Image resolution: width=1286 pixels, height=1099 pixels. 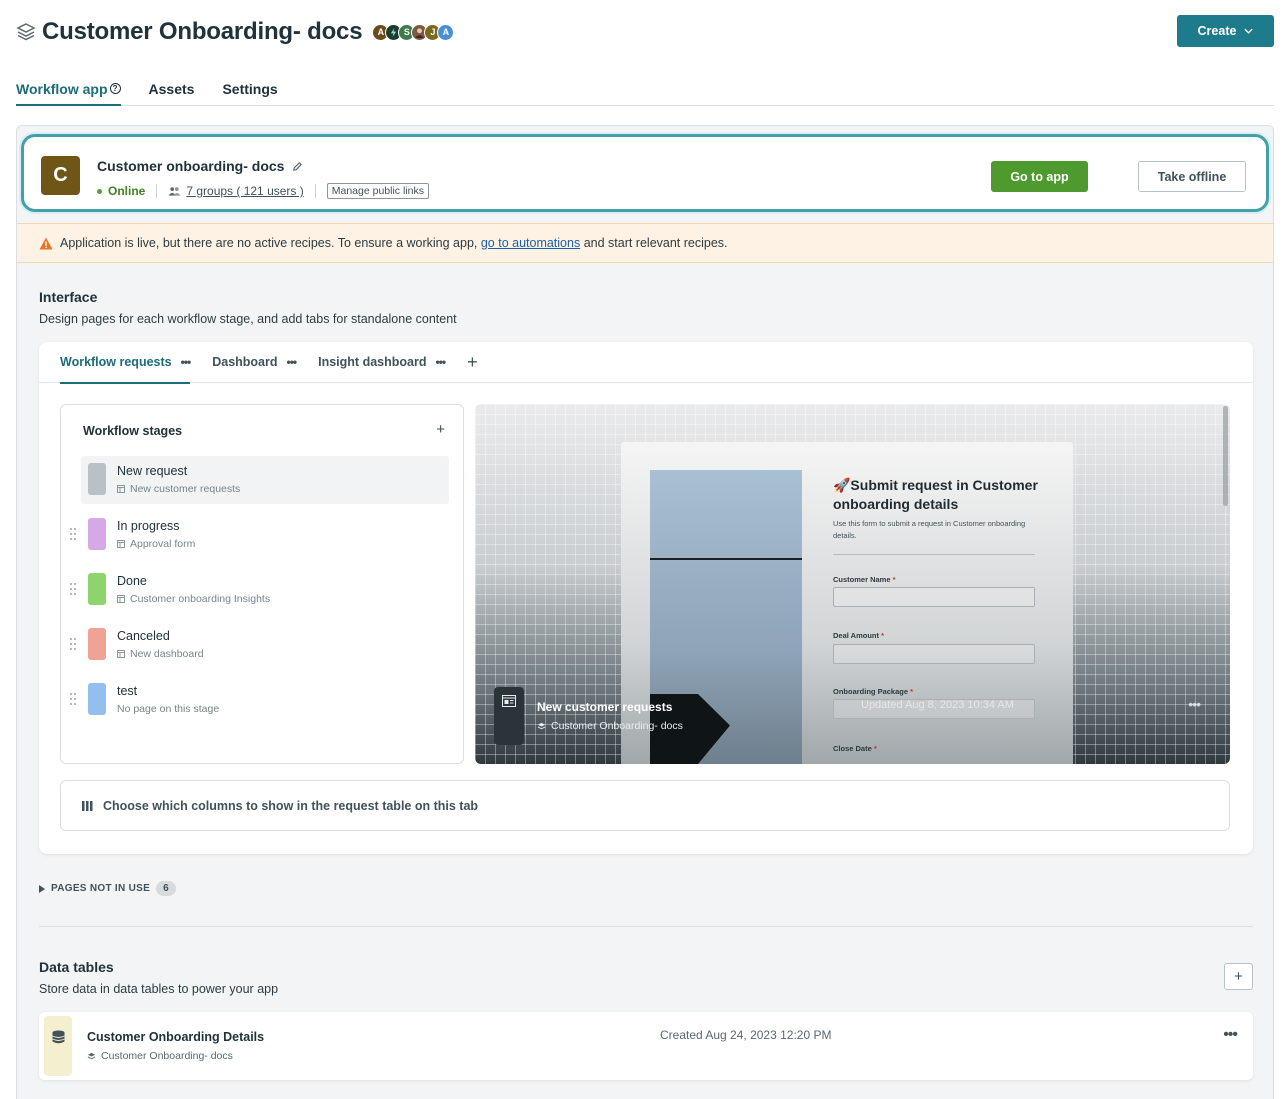 I want to click on warning-icon, so click(x=46, y=243).